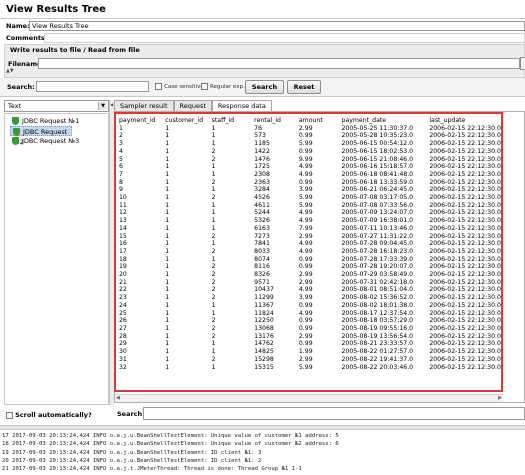 The width and height of the screenshot is (525, 475). What do you see at coordinates (279, 63) in the screenshot?
I see `filename-input` at bounding box center [279, 63].